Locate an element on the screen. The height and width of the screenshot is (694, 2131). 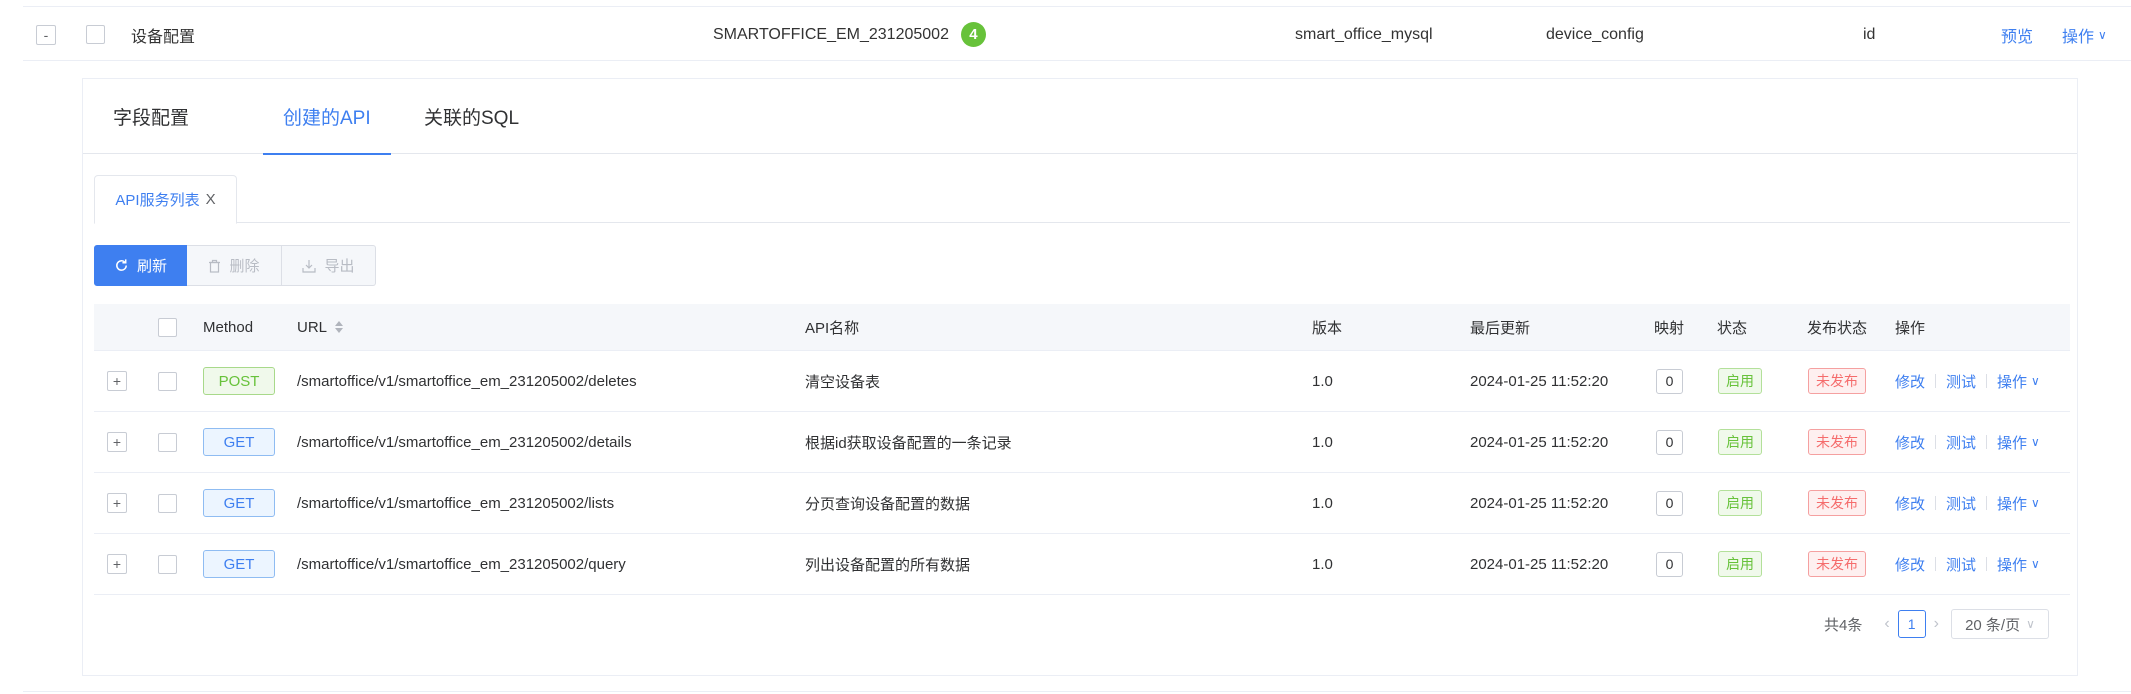
parent-operate-label: 操作 is located at coordinates (2078, 35).